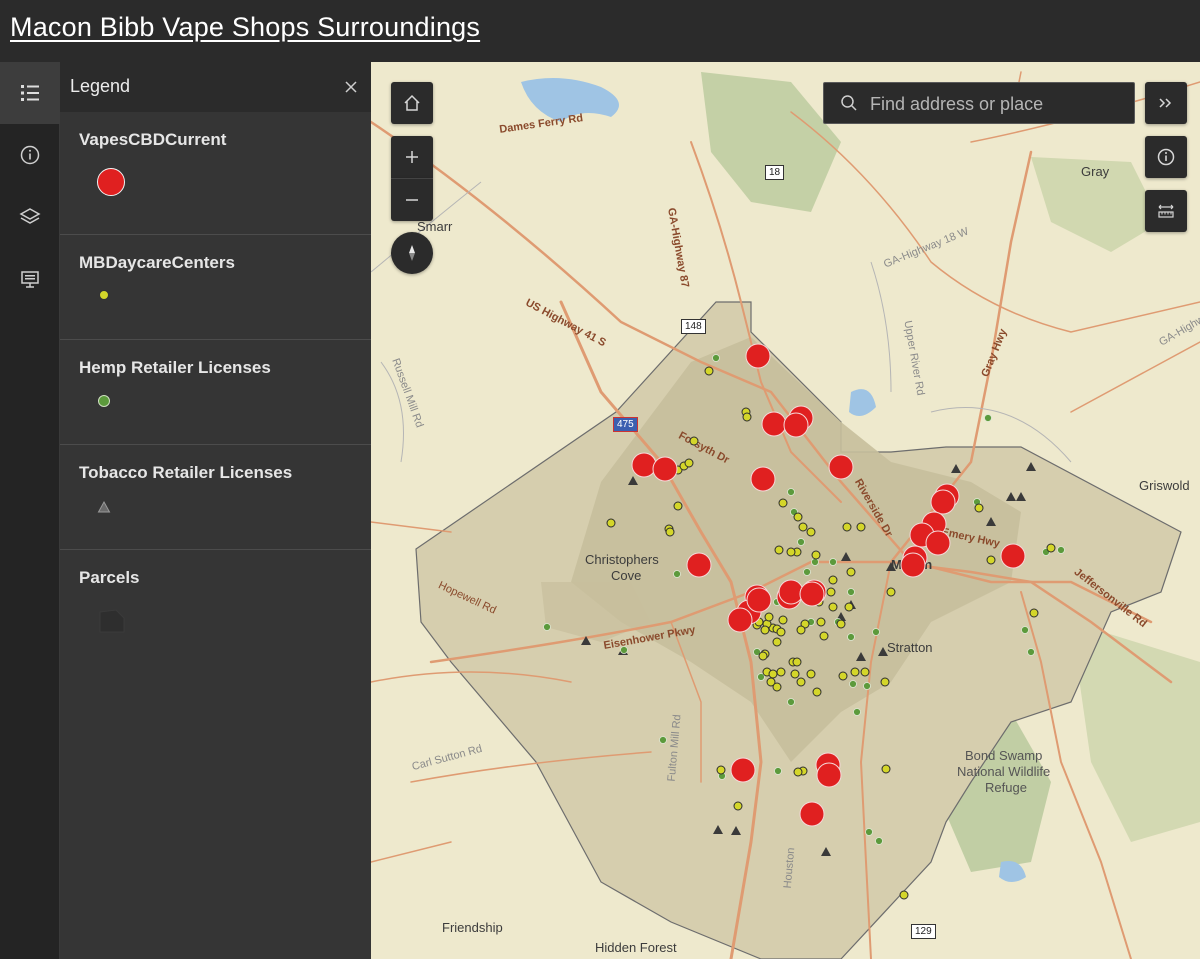 Image resolution: width=1200 pixels, height=959 pixels. I want to click on legend-list-icon, so click(30, 93).